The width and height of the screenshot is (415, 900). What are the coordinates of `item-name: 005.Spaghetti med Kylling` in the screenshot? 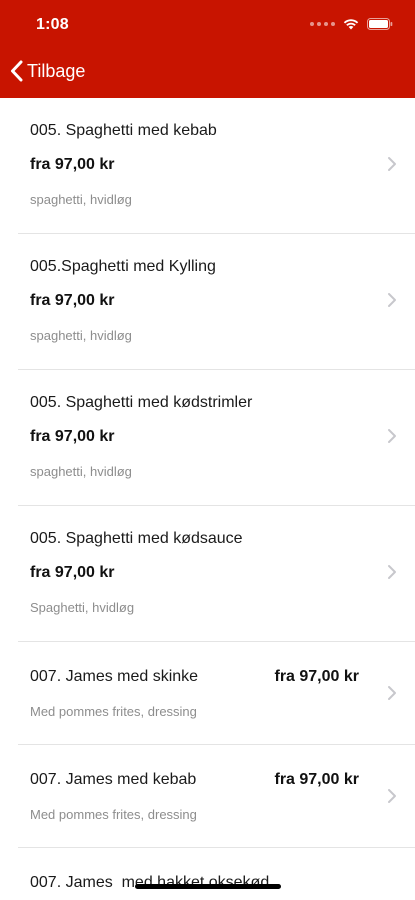 It's located at (123, 266).